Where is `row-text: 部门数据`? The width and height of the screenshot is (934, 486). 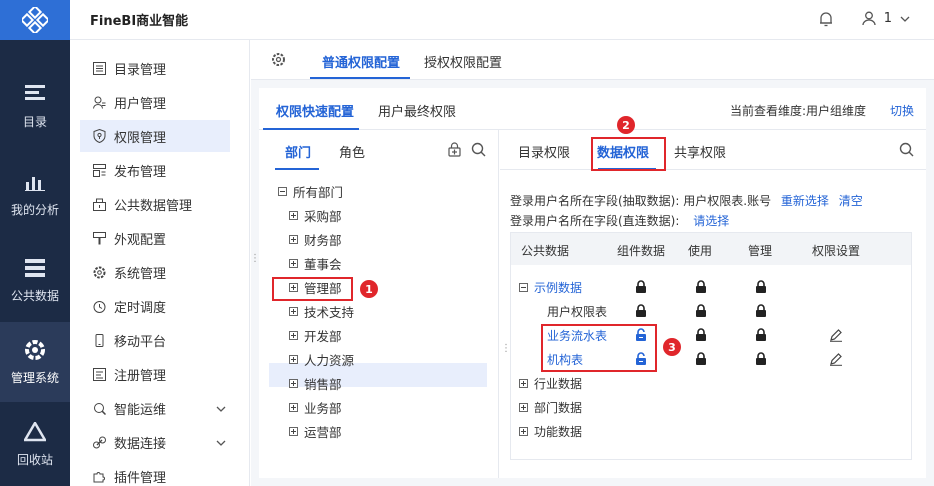
row-text: 部门数据 is located at coordinates (558, 408).